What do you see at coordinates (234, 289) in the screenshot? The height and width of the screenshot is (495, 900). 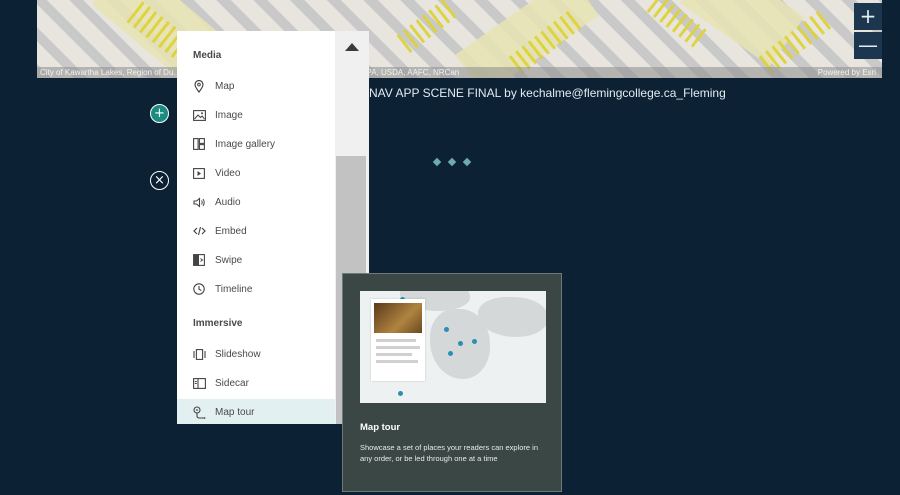 I see `menu-item-label: Timeline` at bounding box center [234, 289].